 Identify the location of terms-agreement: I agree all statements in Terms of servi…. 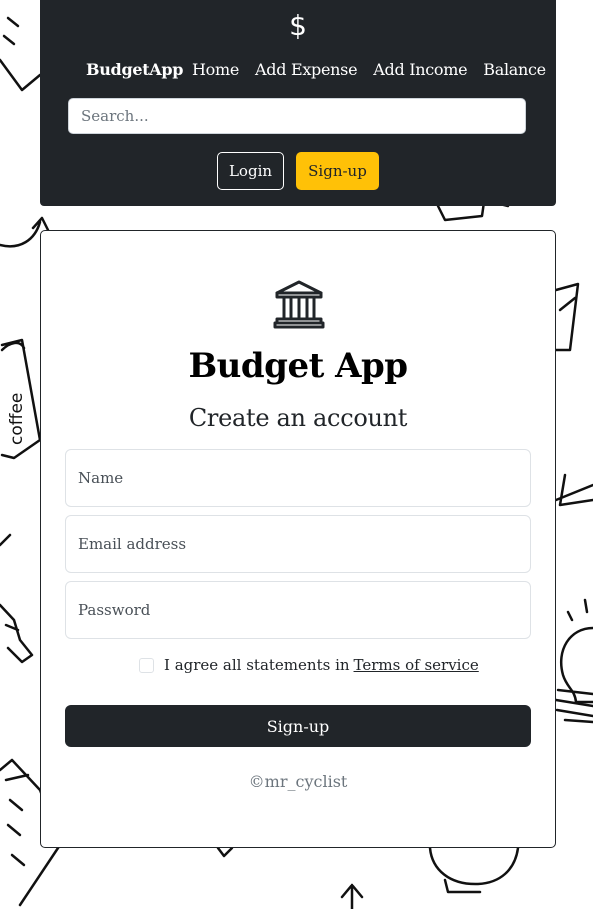
(309, 665).